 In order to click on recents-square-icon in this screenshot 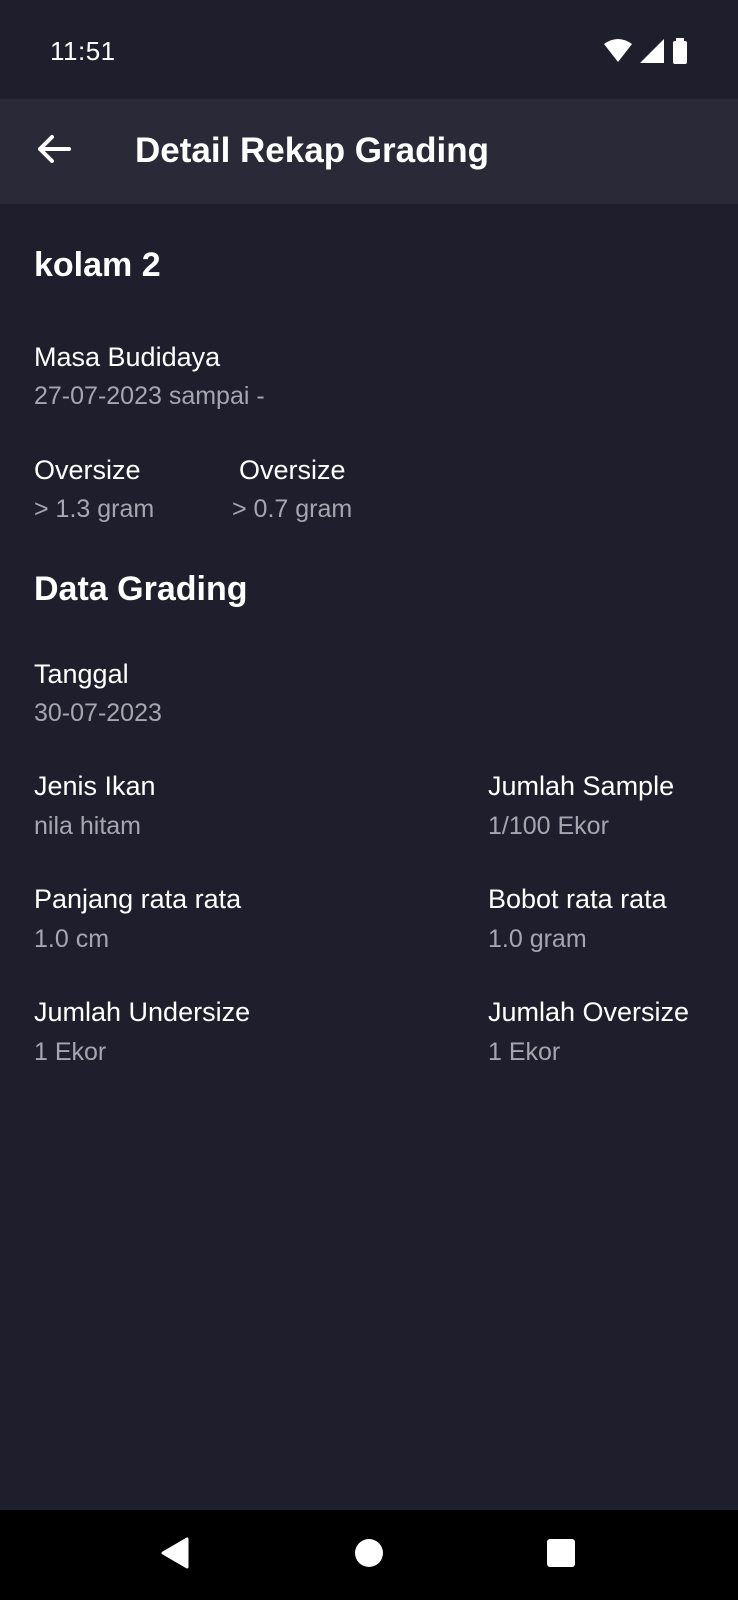, I will do `click(561, 1555)`.